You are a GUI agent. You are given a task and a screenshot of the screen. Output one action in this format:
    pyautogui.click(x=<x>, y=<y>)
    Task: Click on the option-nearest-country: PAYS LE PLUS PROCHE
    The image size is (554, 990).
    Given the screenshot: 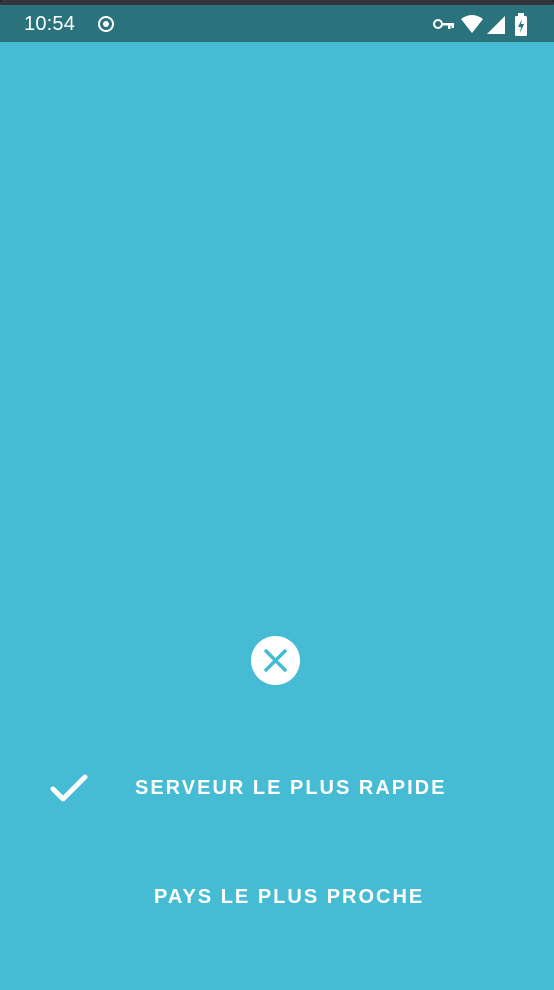 What is the action you would take?
    pyautogui.click(x=277, y=898)
    